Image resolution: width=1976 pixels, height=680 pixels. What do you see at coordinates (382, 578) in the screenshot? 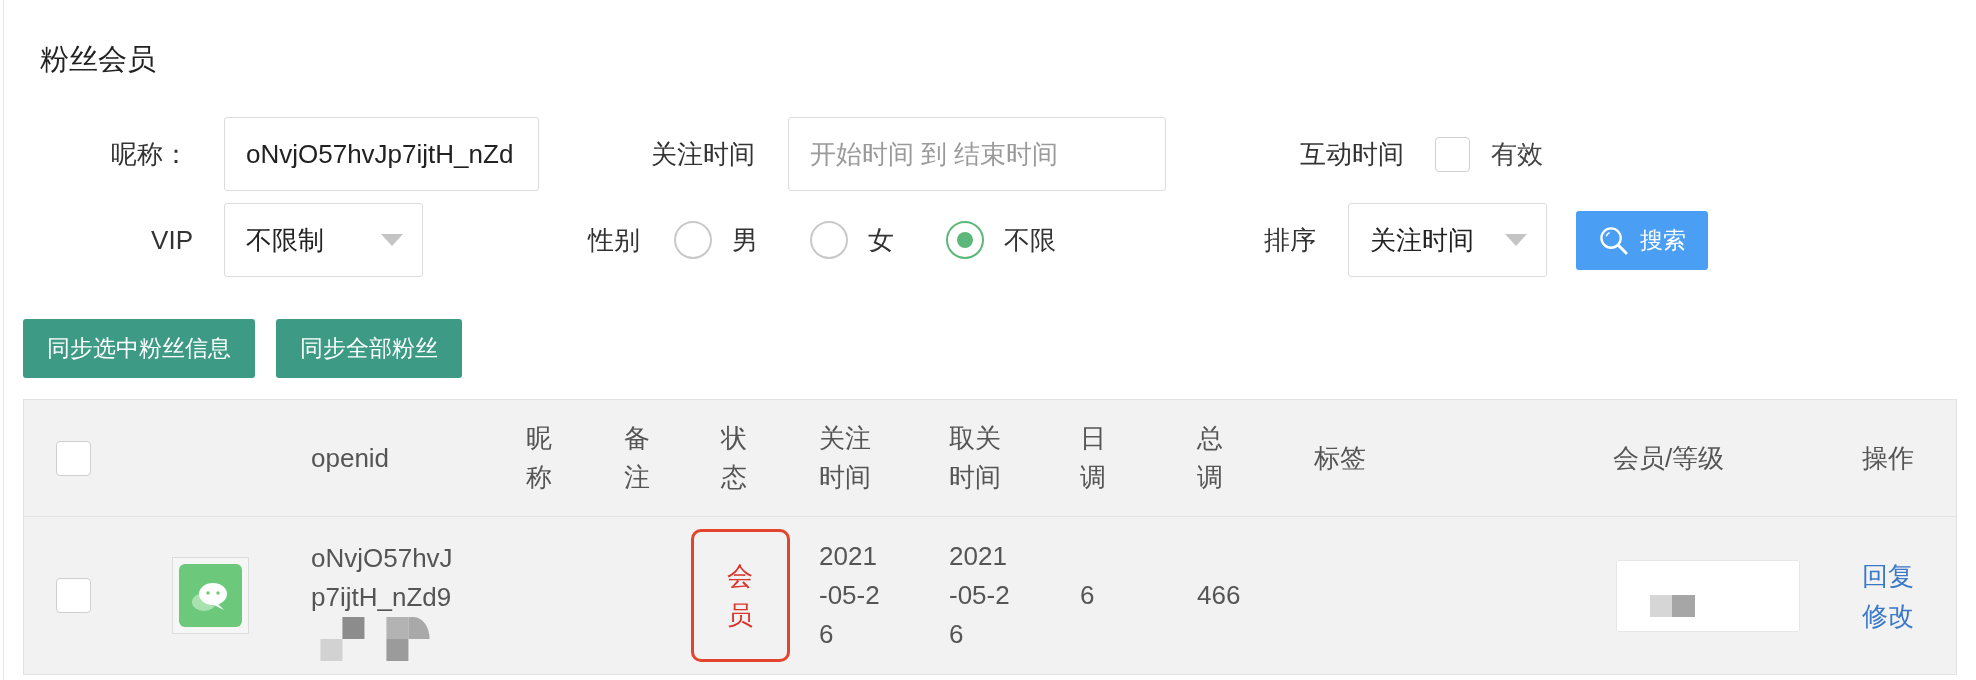
I see `openid-text: oNvjO57hvJp7ijtH_nZd9` at bounding box center [382, 578].